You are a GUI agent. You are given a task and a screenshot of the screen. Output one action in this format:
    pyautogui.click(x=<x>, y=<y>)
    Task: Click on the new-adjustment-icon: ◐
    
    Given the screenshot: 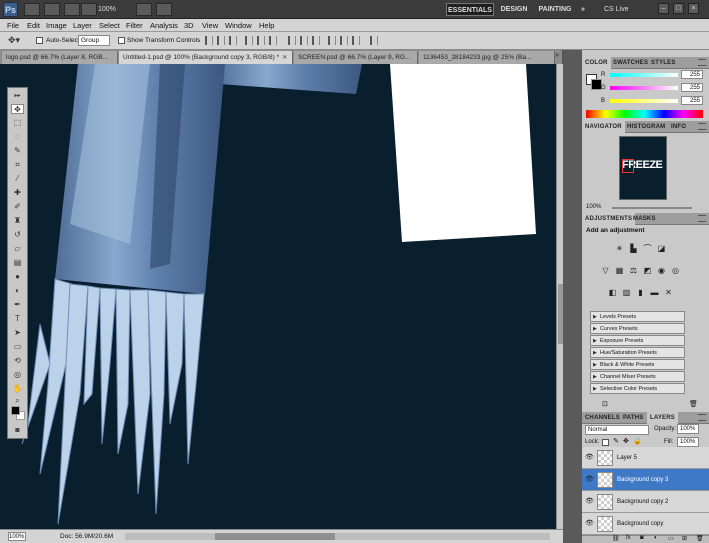 What is the action you would take?
    pyautogui.click(x=656, y=538)
    